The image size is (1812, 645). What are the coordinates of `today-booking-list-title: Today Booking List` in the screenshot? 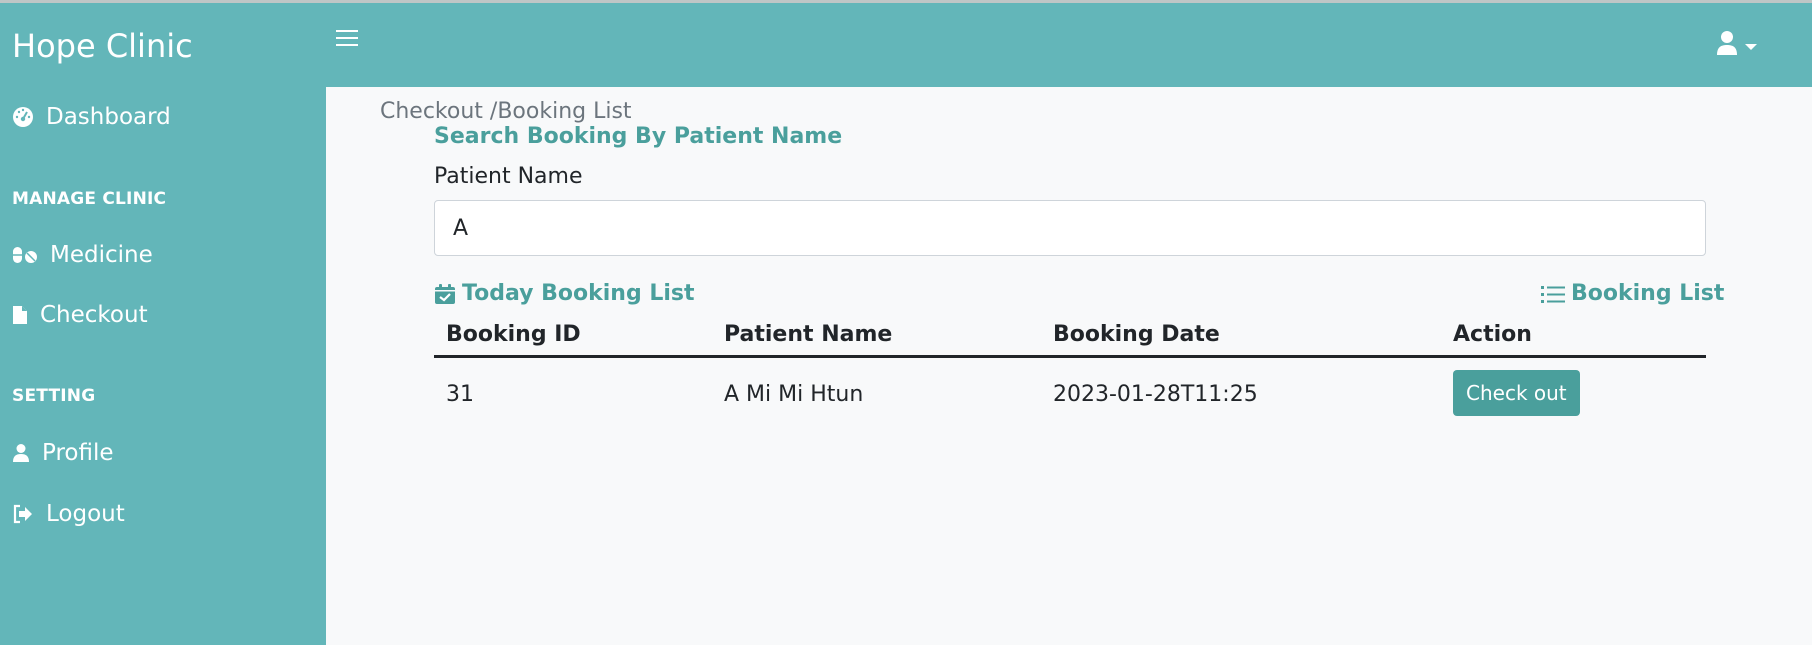 It's located at (564, 293).